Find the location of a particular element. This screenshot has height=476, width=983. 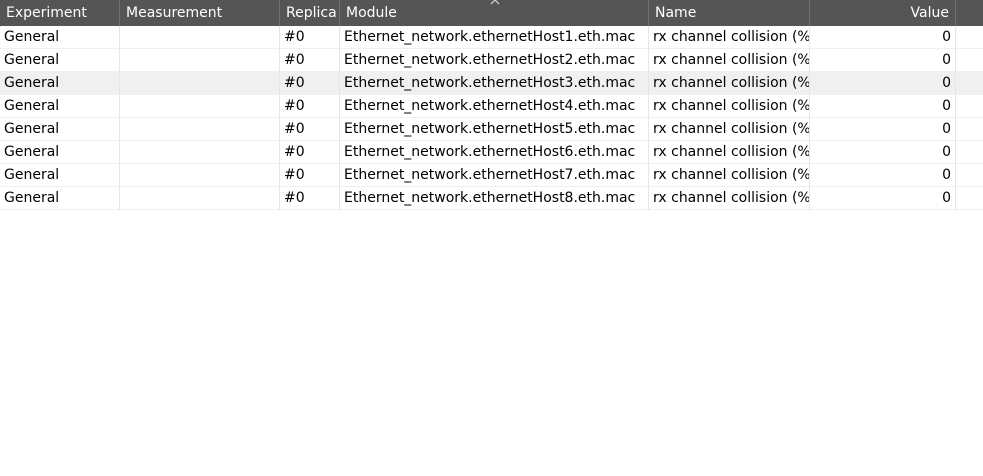

column-header-value: Value is located at coordinates (883, 13).